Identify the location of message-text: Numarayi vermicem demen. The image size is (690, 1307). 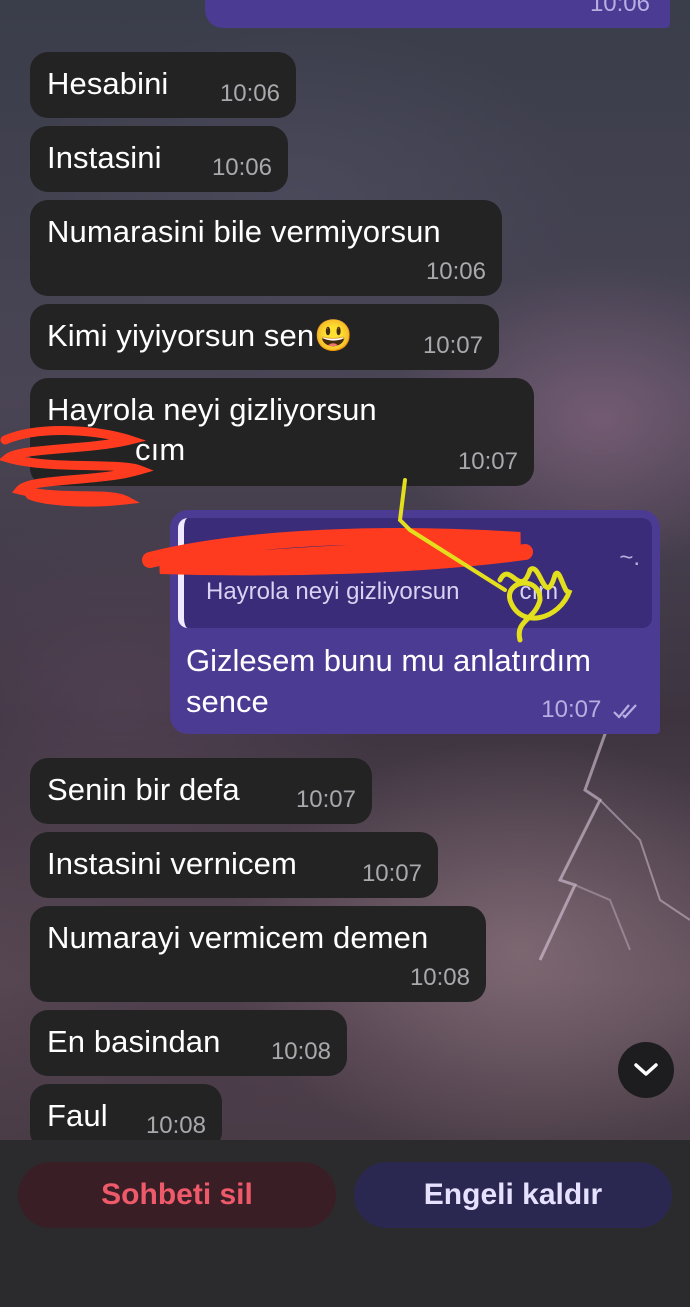
(238, 937).